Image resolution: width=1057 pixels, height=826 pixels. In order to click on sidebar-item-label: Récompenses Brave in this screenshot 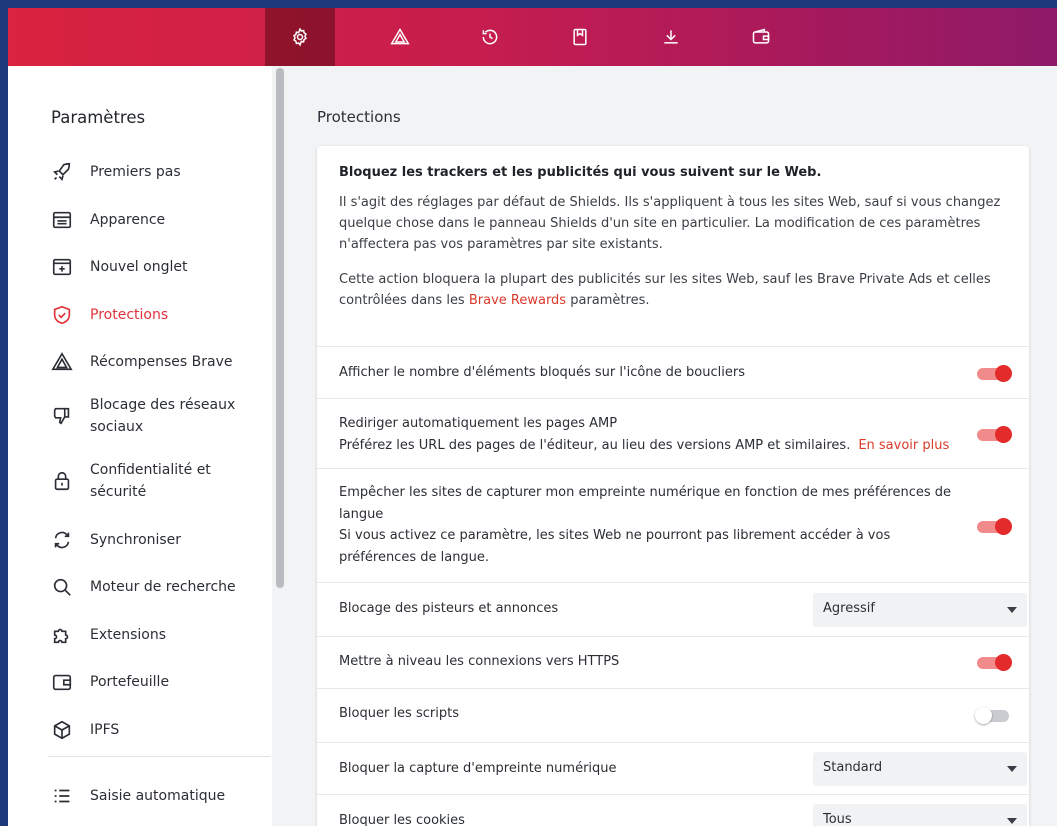, I will do `click(161, 362)`.